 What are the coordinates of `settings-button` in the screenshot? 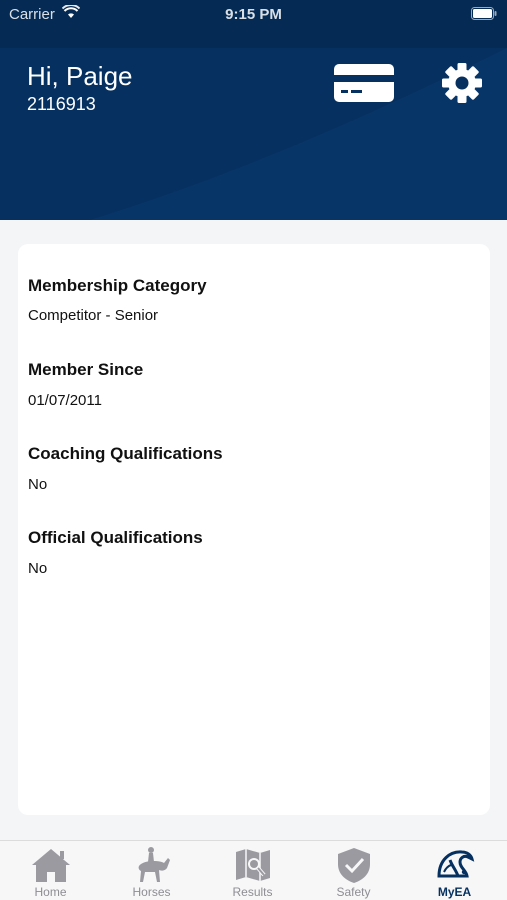 It's located at (462, 83).